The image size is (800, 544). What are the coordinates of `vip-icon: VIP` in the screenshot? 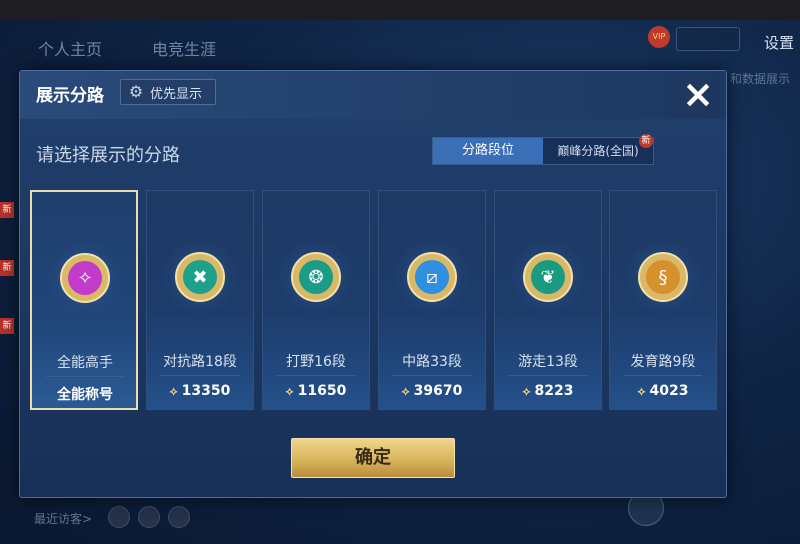 It's located at (659, 37).